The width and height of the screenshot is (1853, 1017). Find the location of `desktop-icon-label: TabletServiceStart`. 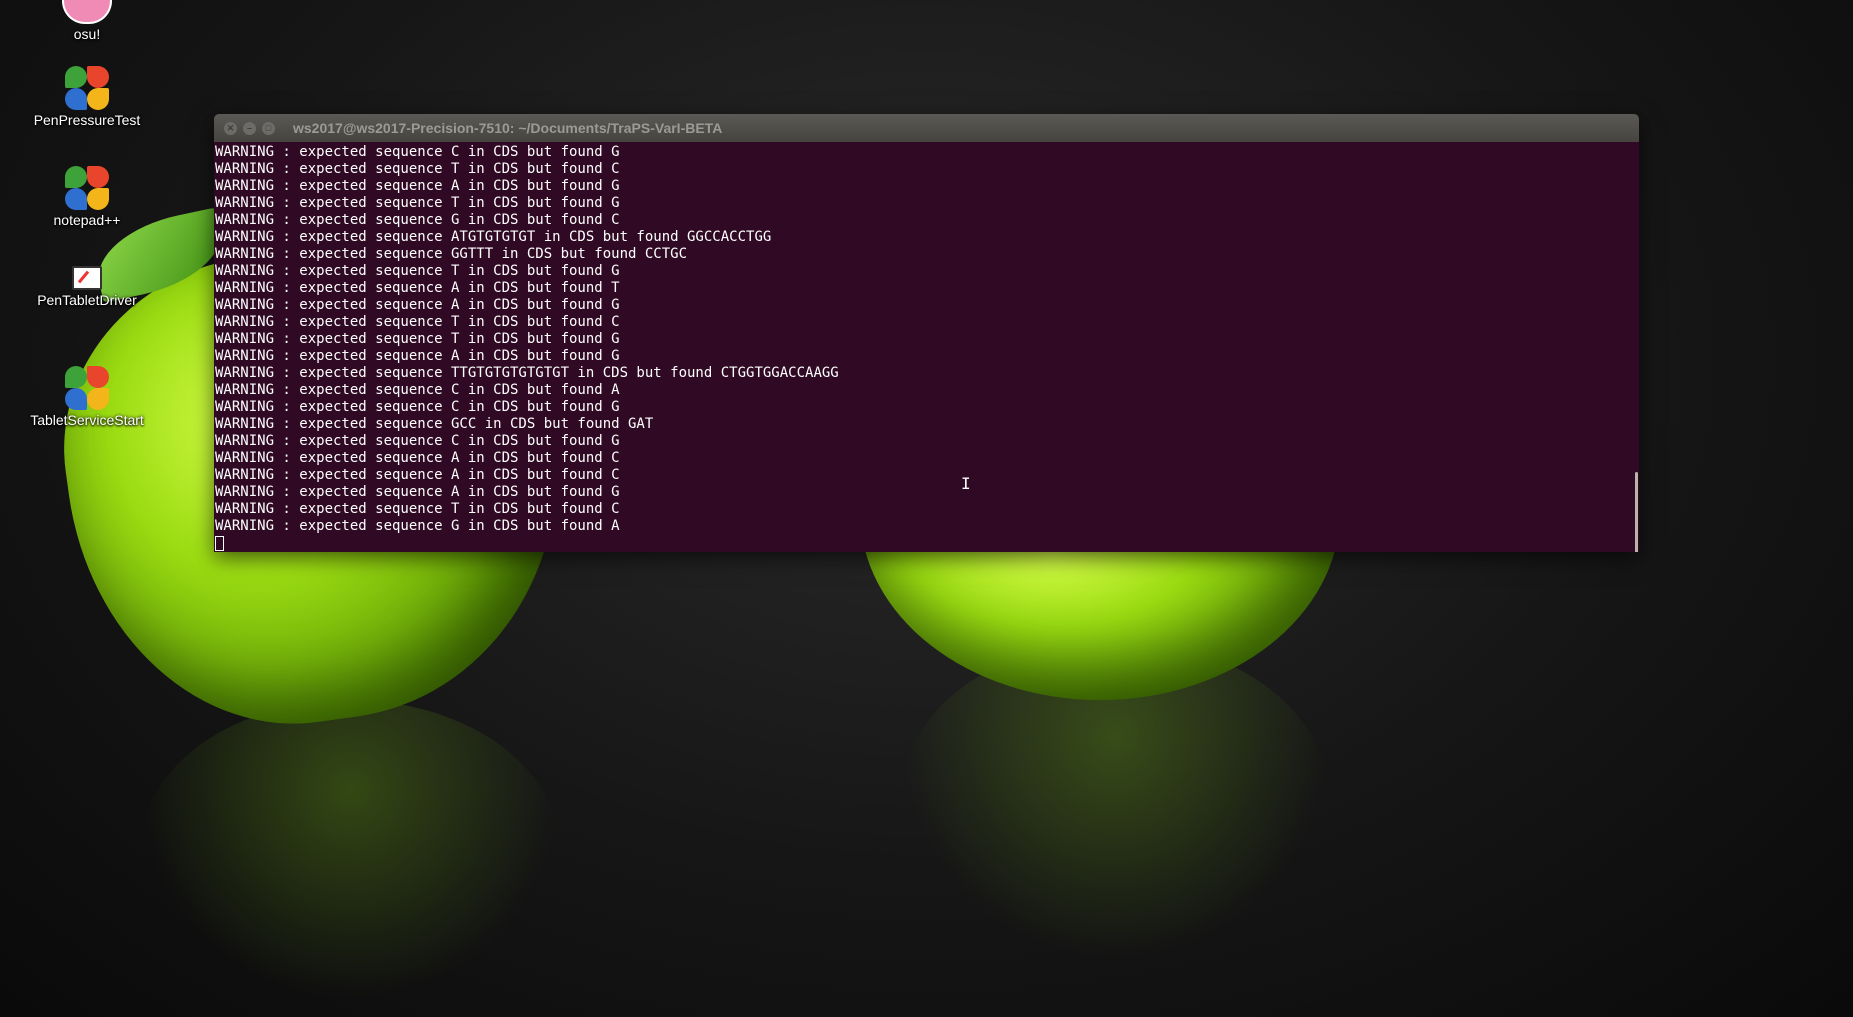

desktop-icon-label: TabletServiceStart is located at coordinates (87, 420).